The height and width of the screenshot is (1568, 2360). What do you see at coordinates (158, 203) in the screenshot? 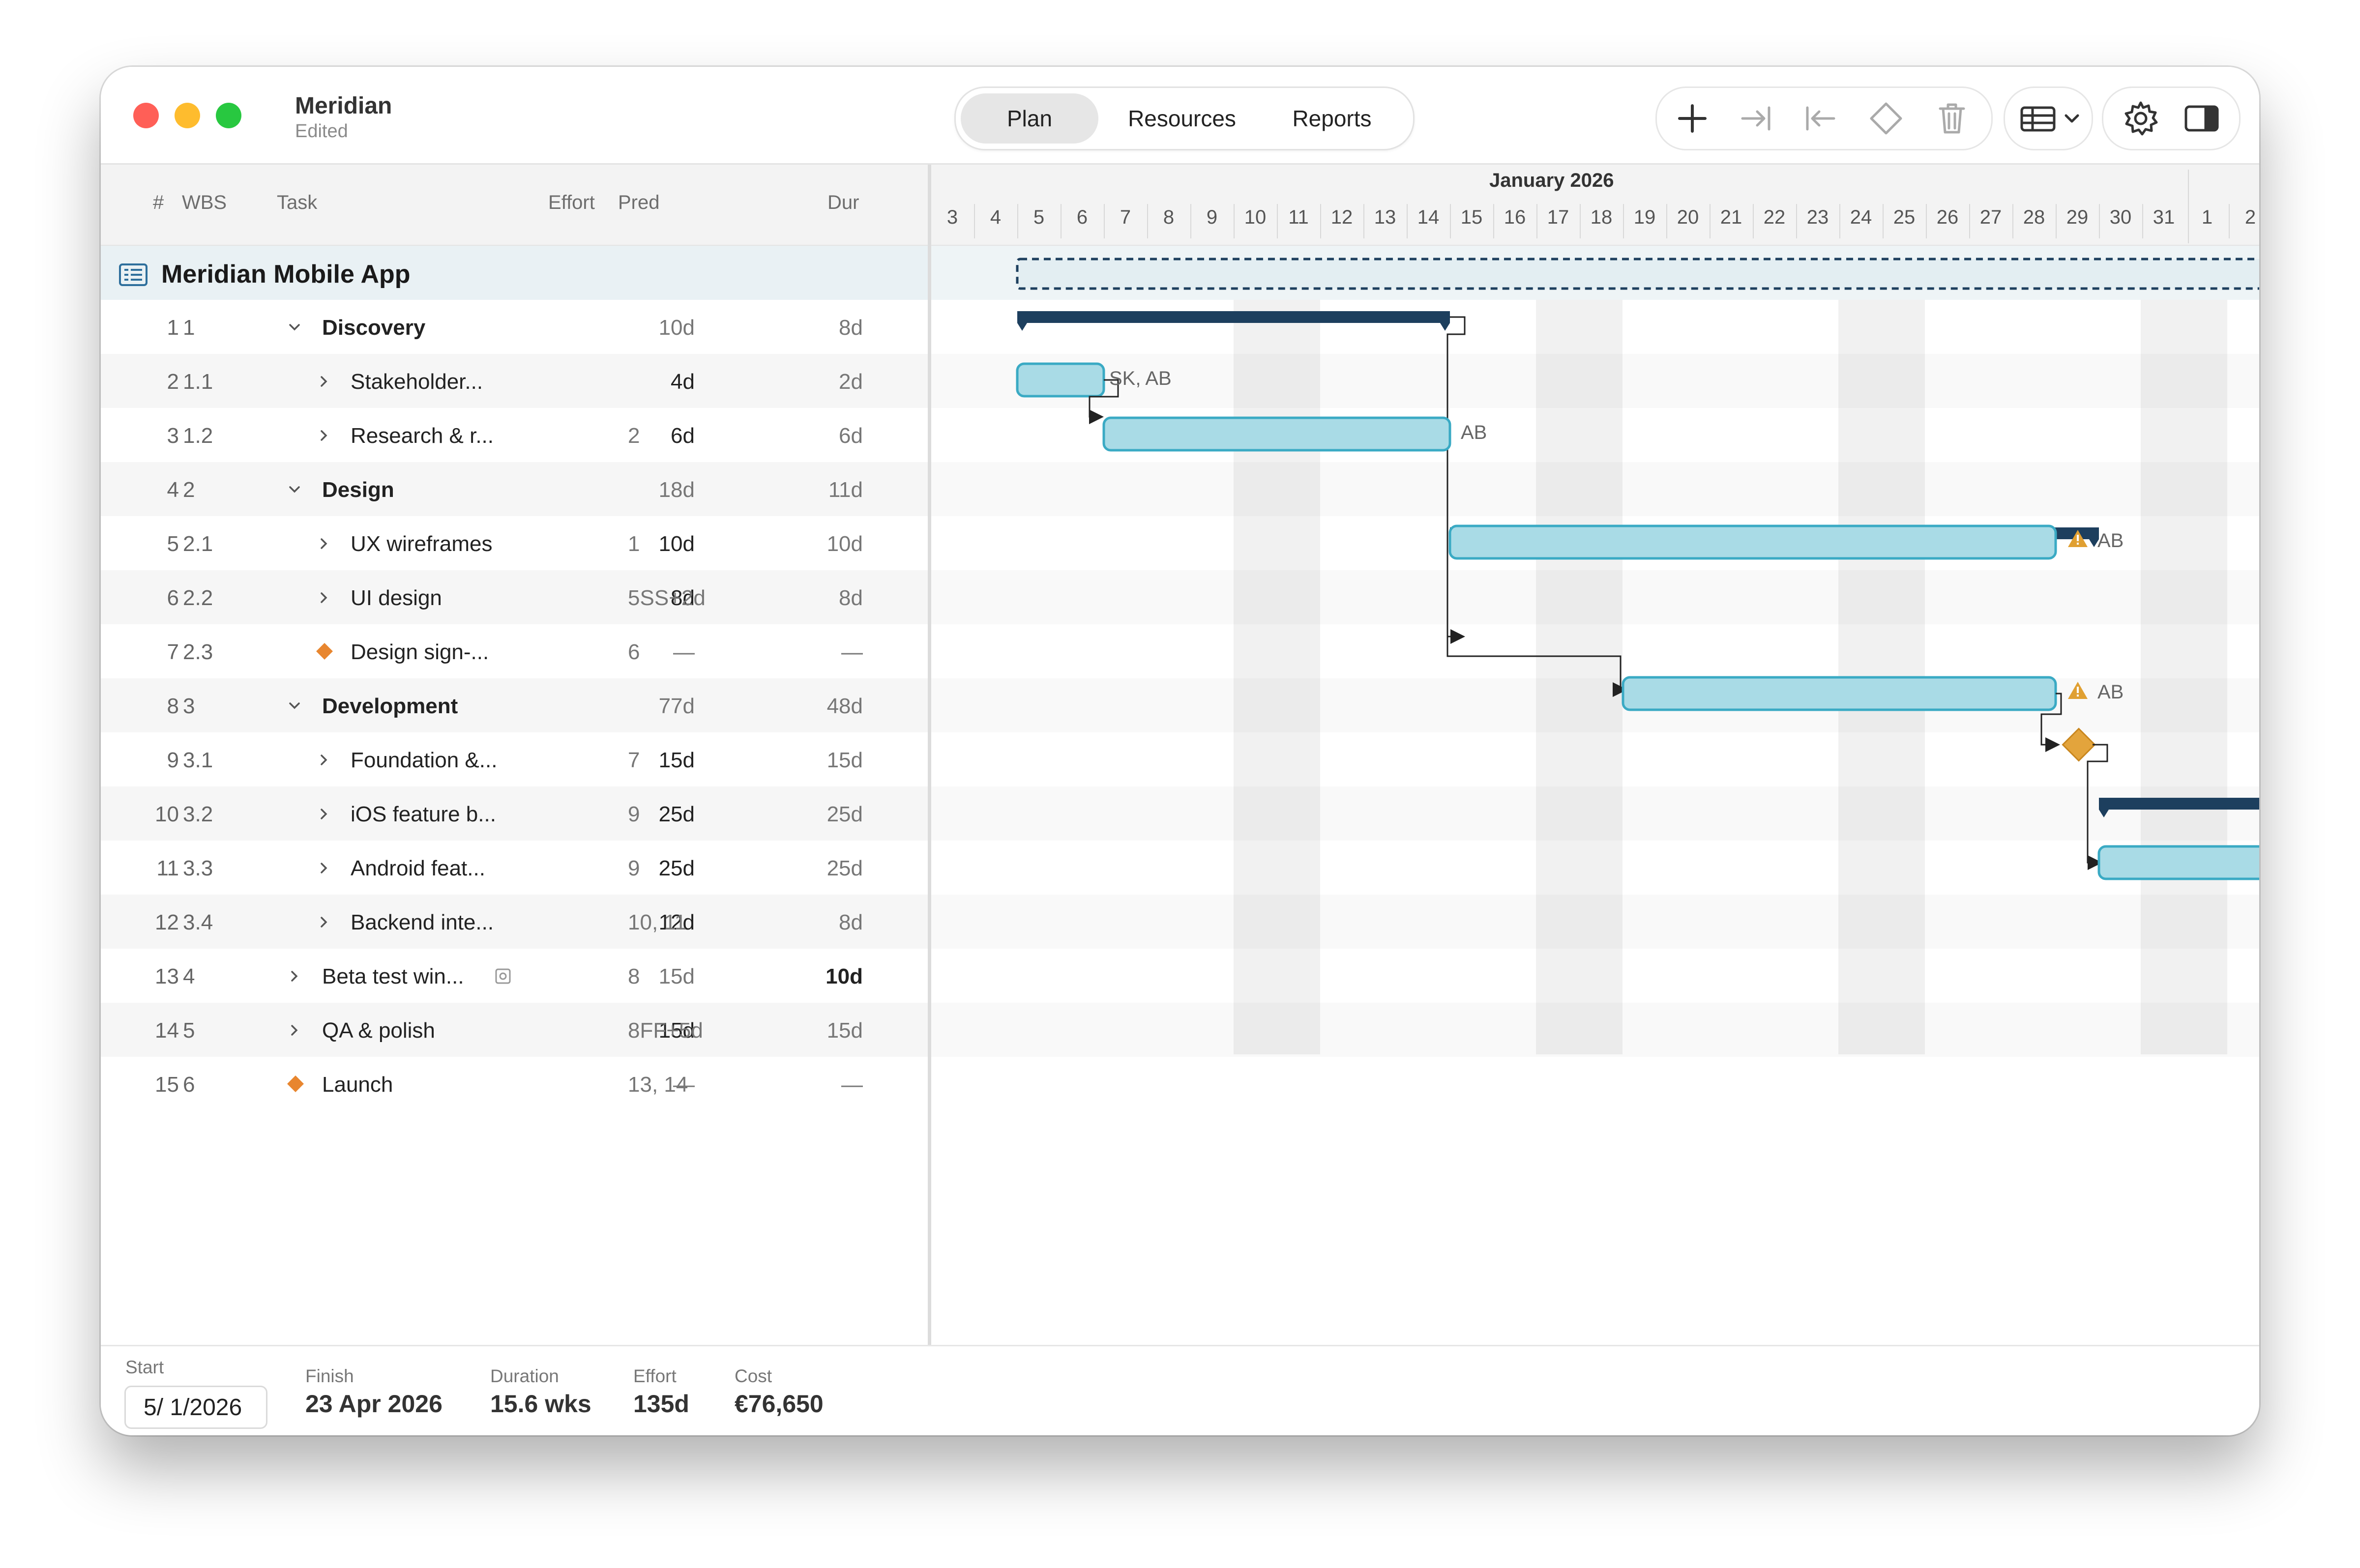
I see `column-number: #` at bounding box center [158, 203].